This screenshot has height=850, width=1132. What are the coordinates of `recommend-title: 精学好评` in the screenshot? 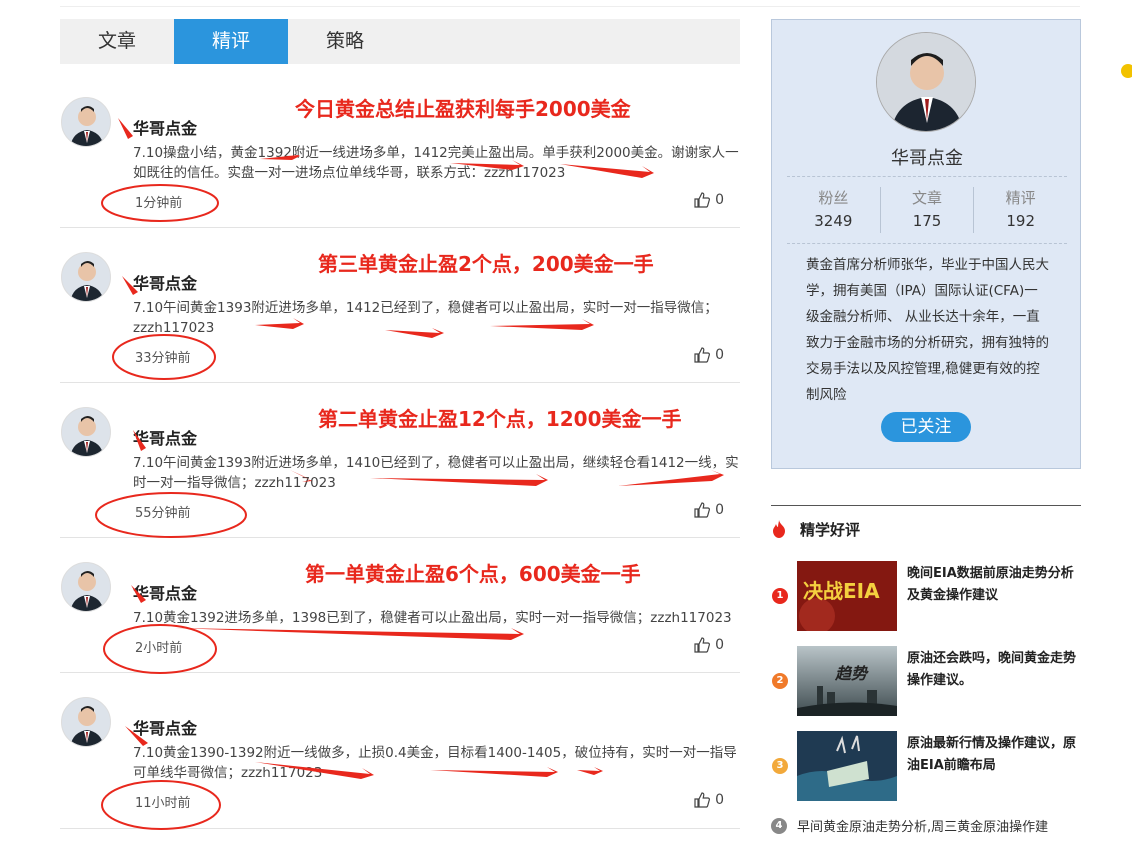 It's located at (830, 530).